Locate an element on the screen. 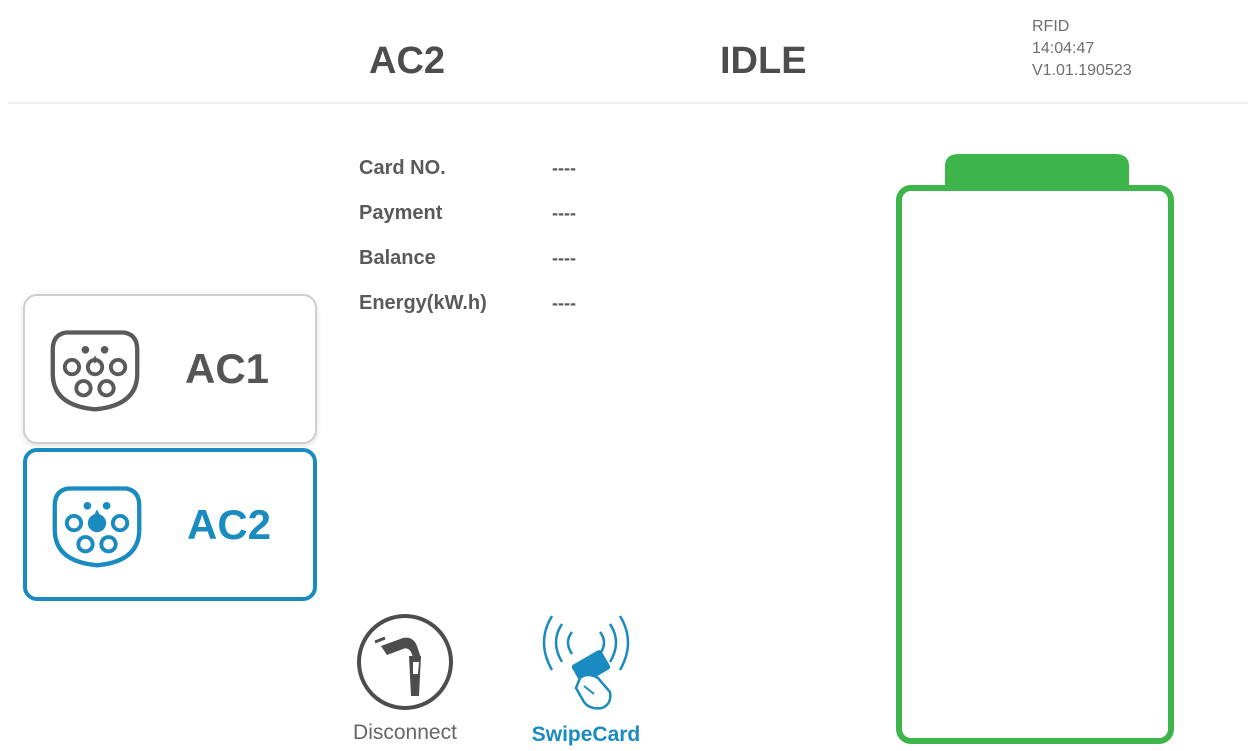  plug-disconnect-icon is located at coordinates (405, 662).